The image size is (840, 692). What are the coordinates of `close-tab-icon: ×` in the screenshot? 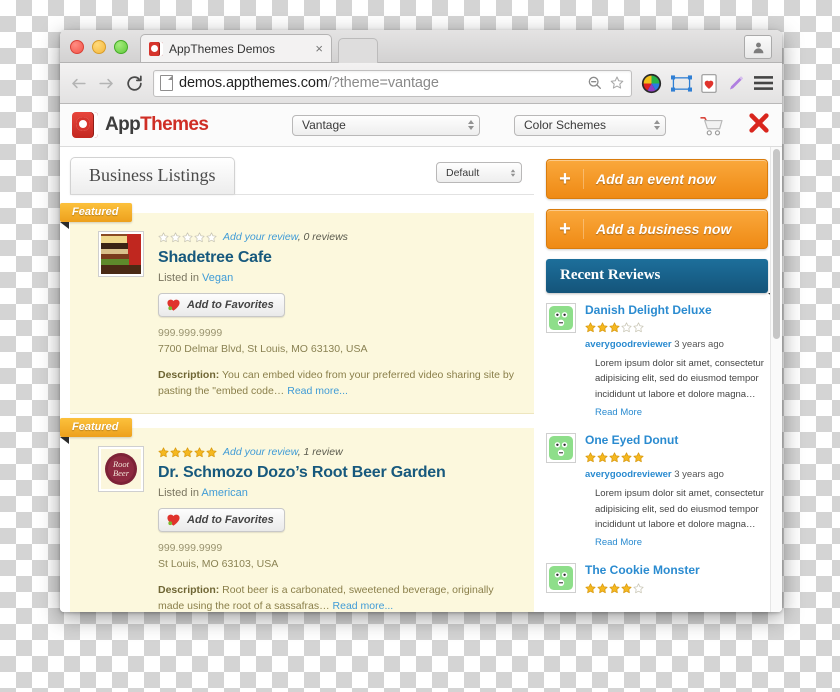 It's located at (319, 48).